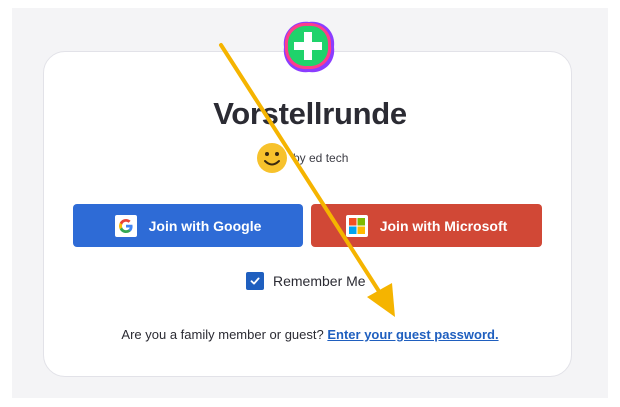 The height and width of the screenshot is (407, 620). I want to click on remember-me-label: Remember Me, so click(319, 281).